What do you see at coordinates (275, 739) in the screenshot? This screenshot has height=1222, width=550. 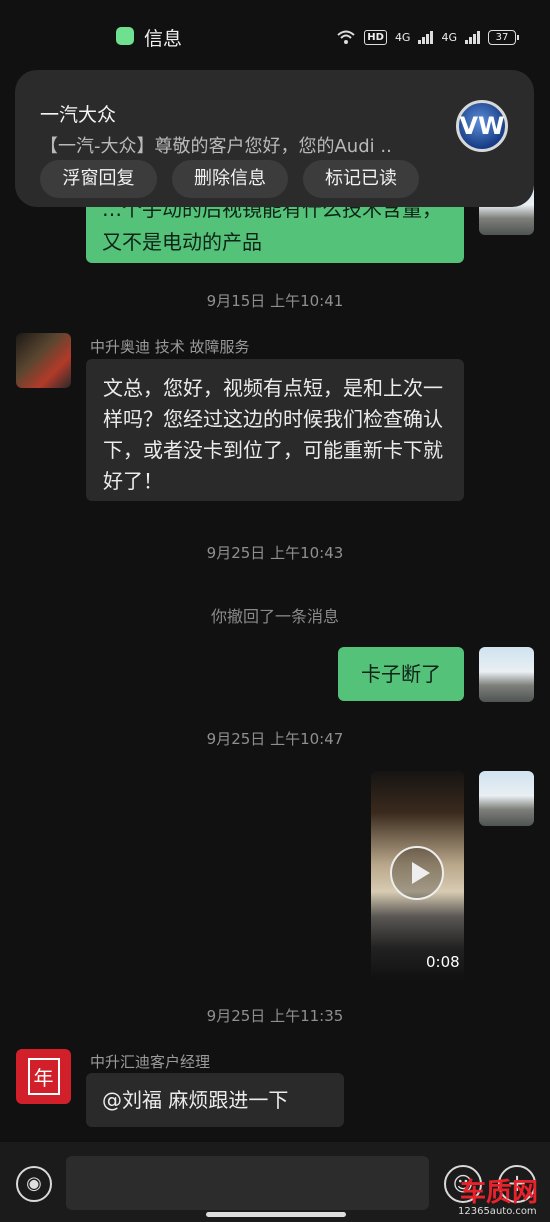 I see `timestamp: 9月25日 上午10:47` at bounding box center [275, 739].